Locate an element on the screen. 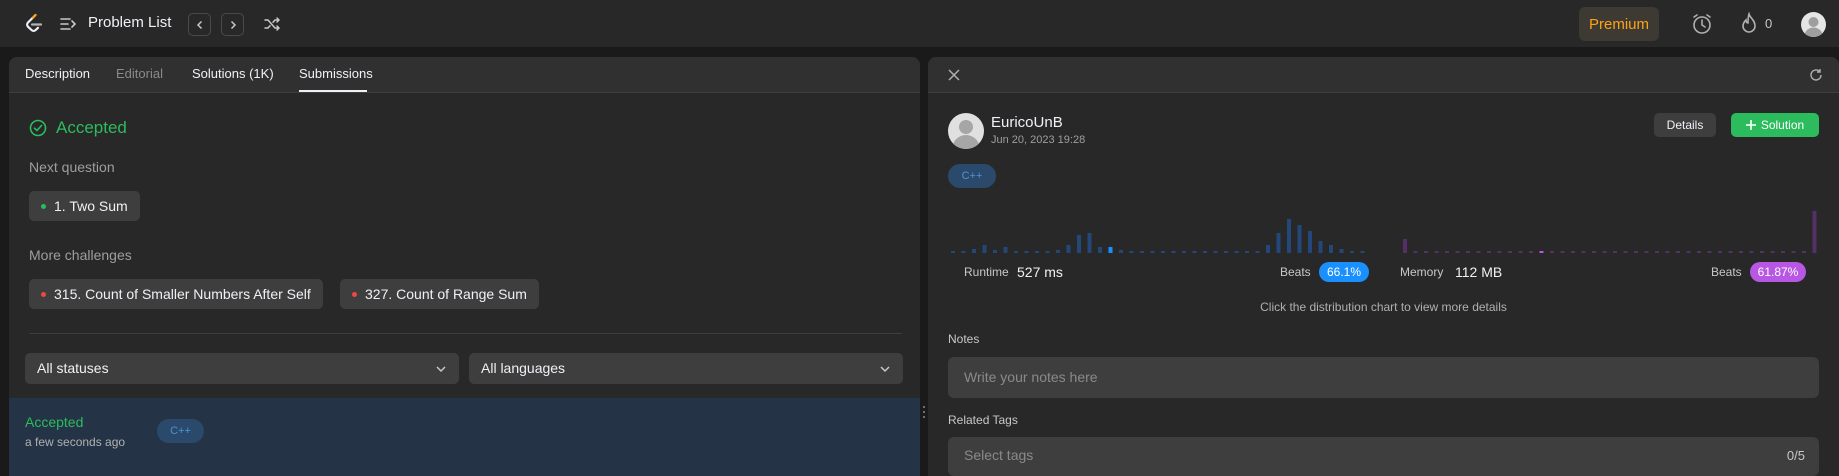 This screenshot has width=1839, height=476. tab-editorial: Editorial is located at coordinates (139, 73).